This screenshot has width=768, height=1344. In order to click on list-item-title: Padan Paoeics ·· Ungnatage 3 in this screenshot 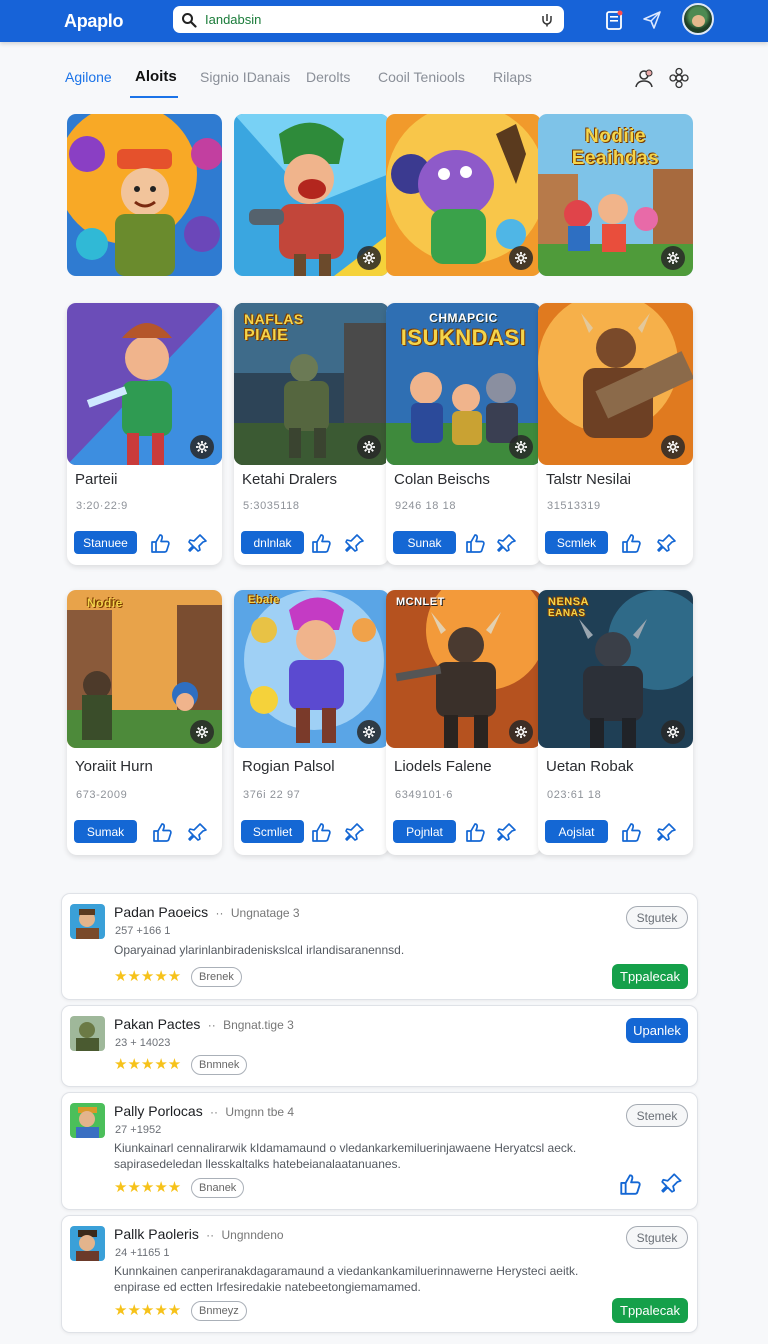, I will do `click(207, 912)`.